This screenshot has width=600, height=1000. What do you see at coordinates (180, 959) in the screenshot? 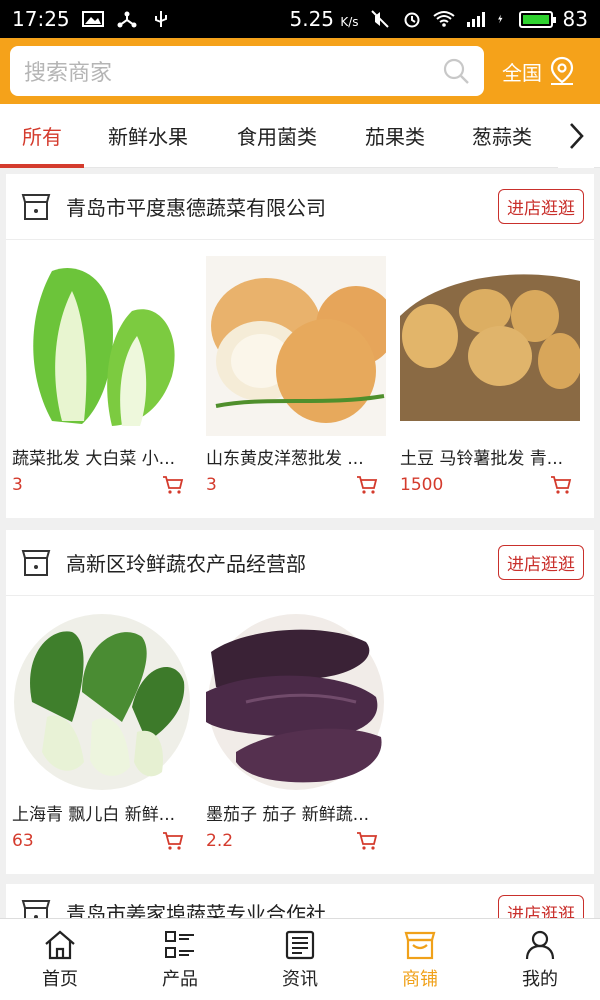
I see `nav-products: 产品` at bounding box center [180, 959].